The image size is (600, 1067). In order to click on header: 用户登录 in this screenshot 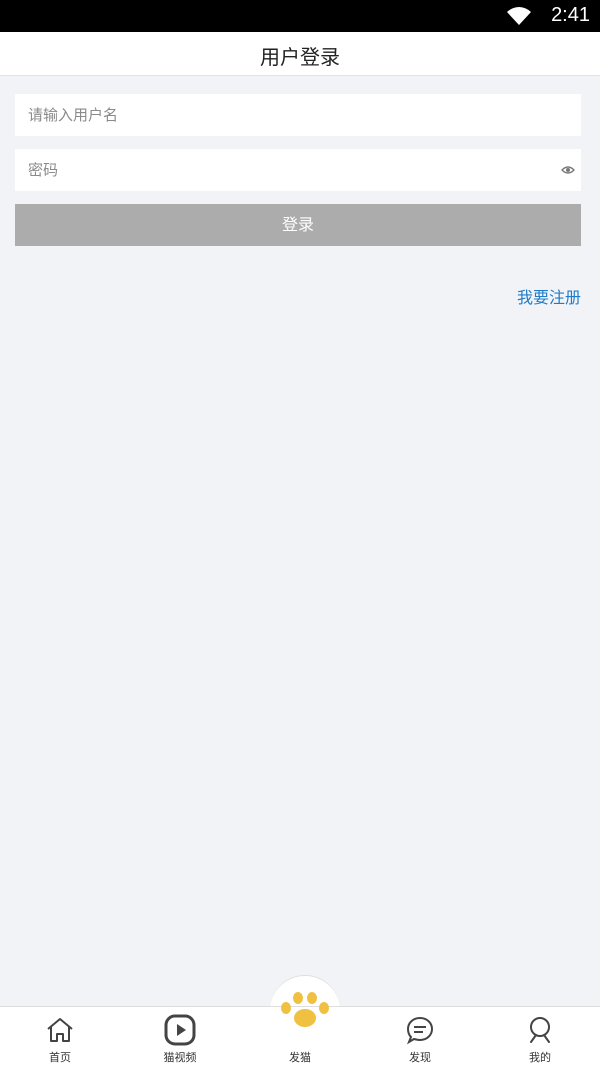, I will do `click(300, 54)`.